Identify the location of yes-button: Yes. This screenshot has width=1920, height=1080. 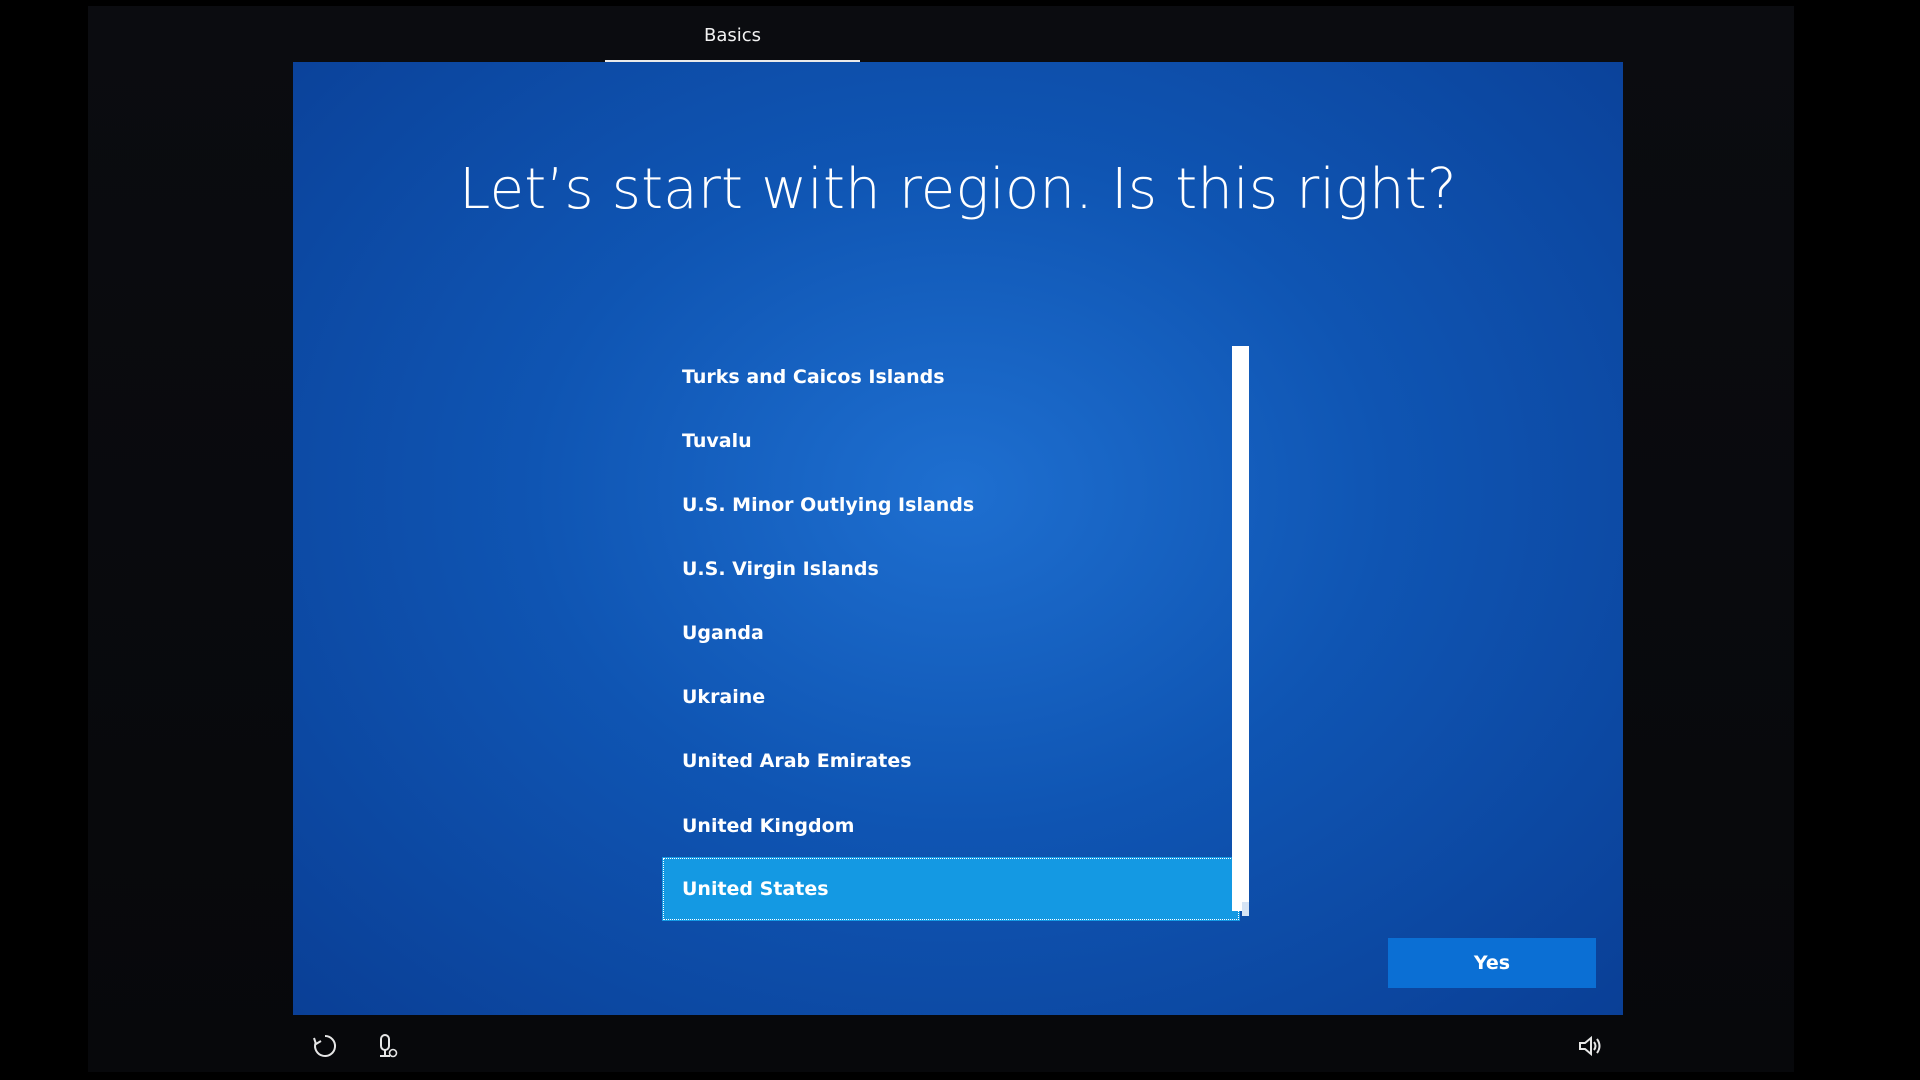
(1492, 963).